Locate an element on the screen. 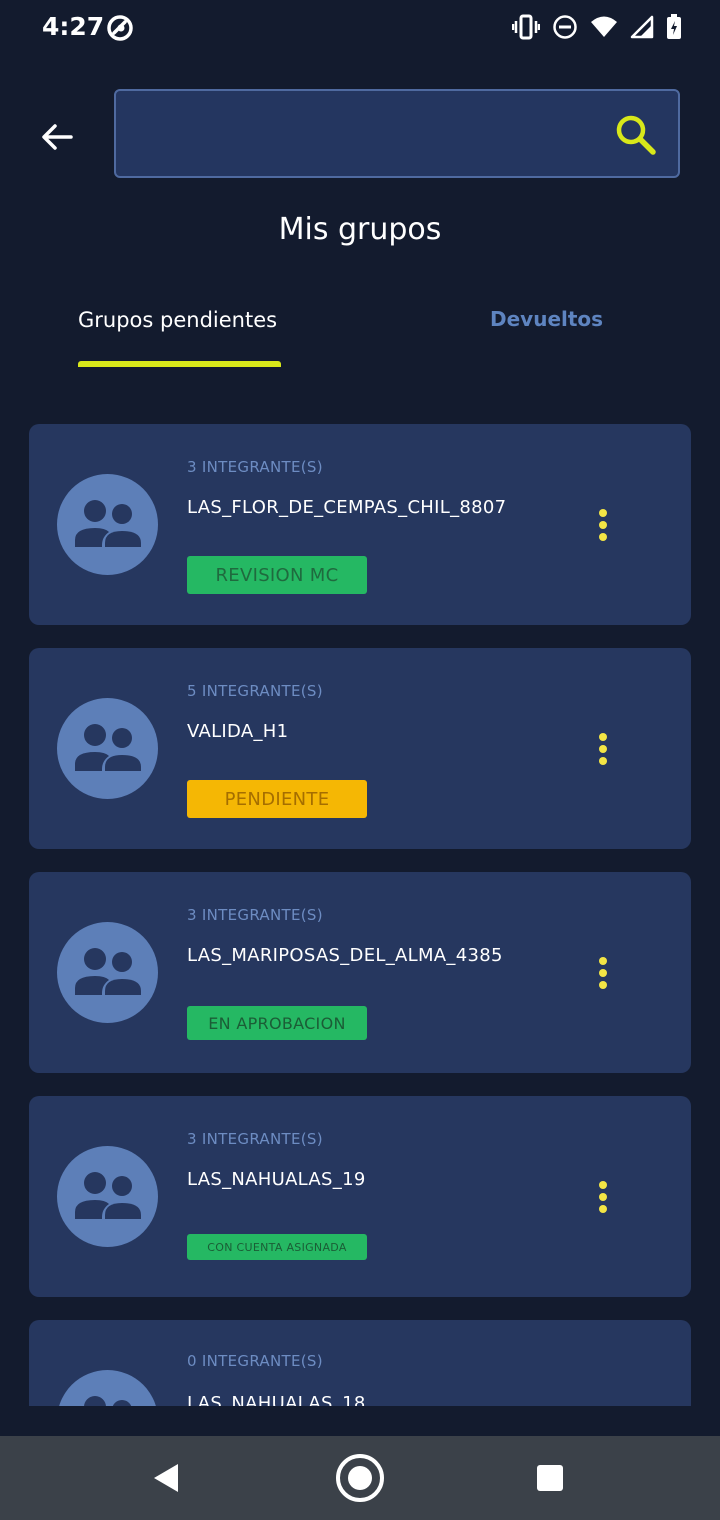 The image size is (720, 1520). group-name: LAS_MARIPOSAS_DEL_ALMA_4385 is located at coordinates (345, 955).